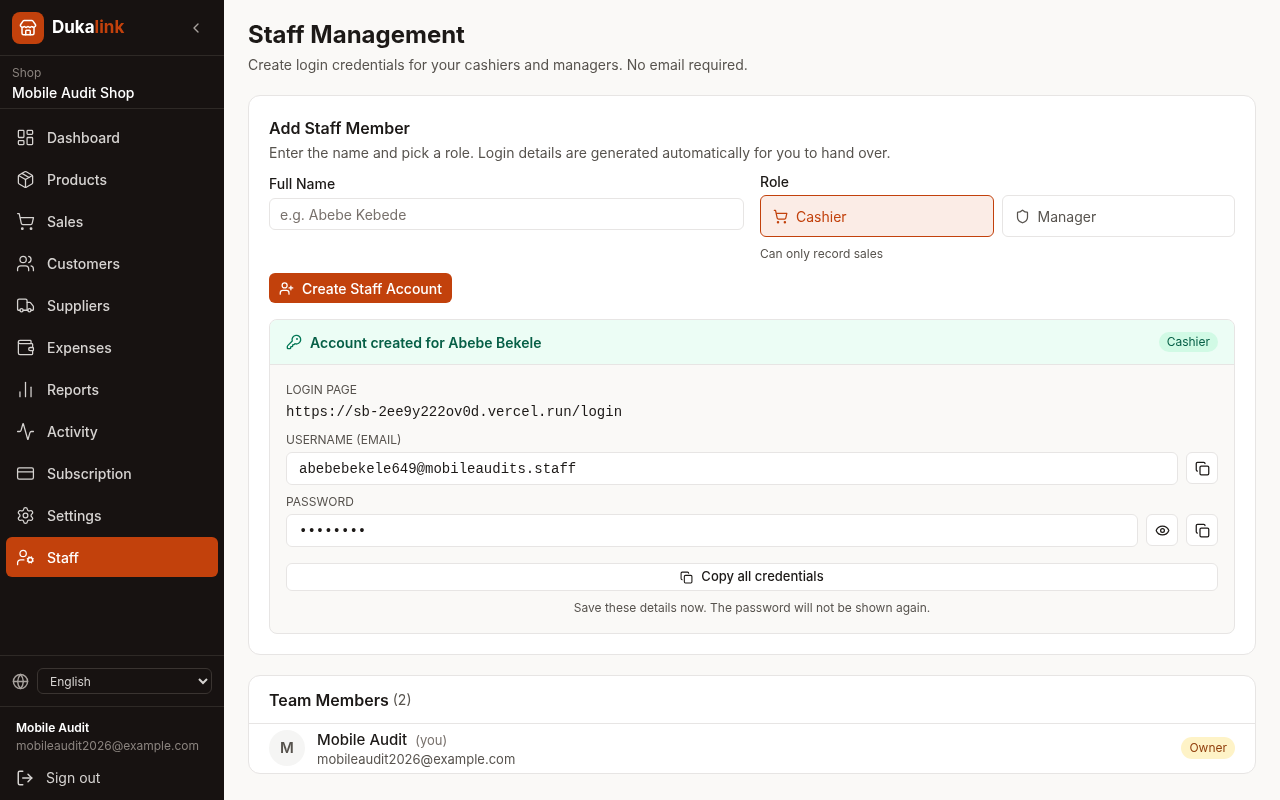  I want to click on user-email: mobileaudit2026@example.com, so click(108, 746).